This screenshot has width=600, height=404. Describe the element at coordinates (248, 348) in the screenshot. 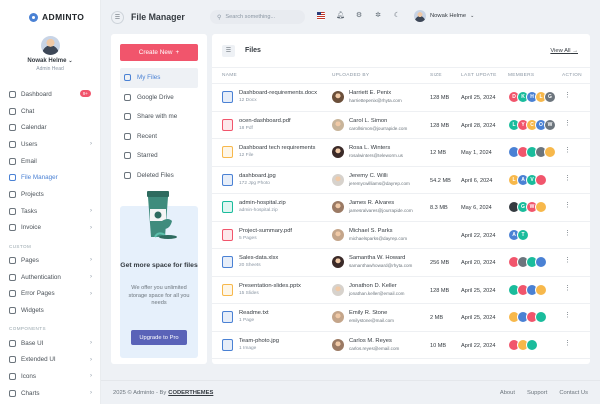

I see `file-meta: 1 Image` at that location.